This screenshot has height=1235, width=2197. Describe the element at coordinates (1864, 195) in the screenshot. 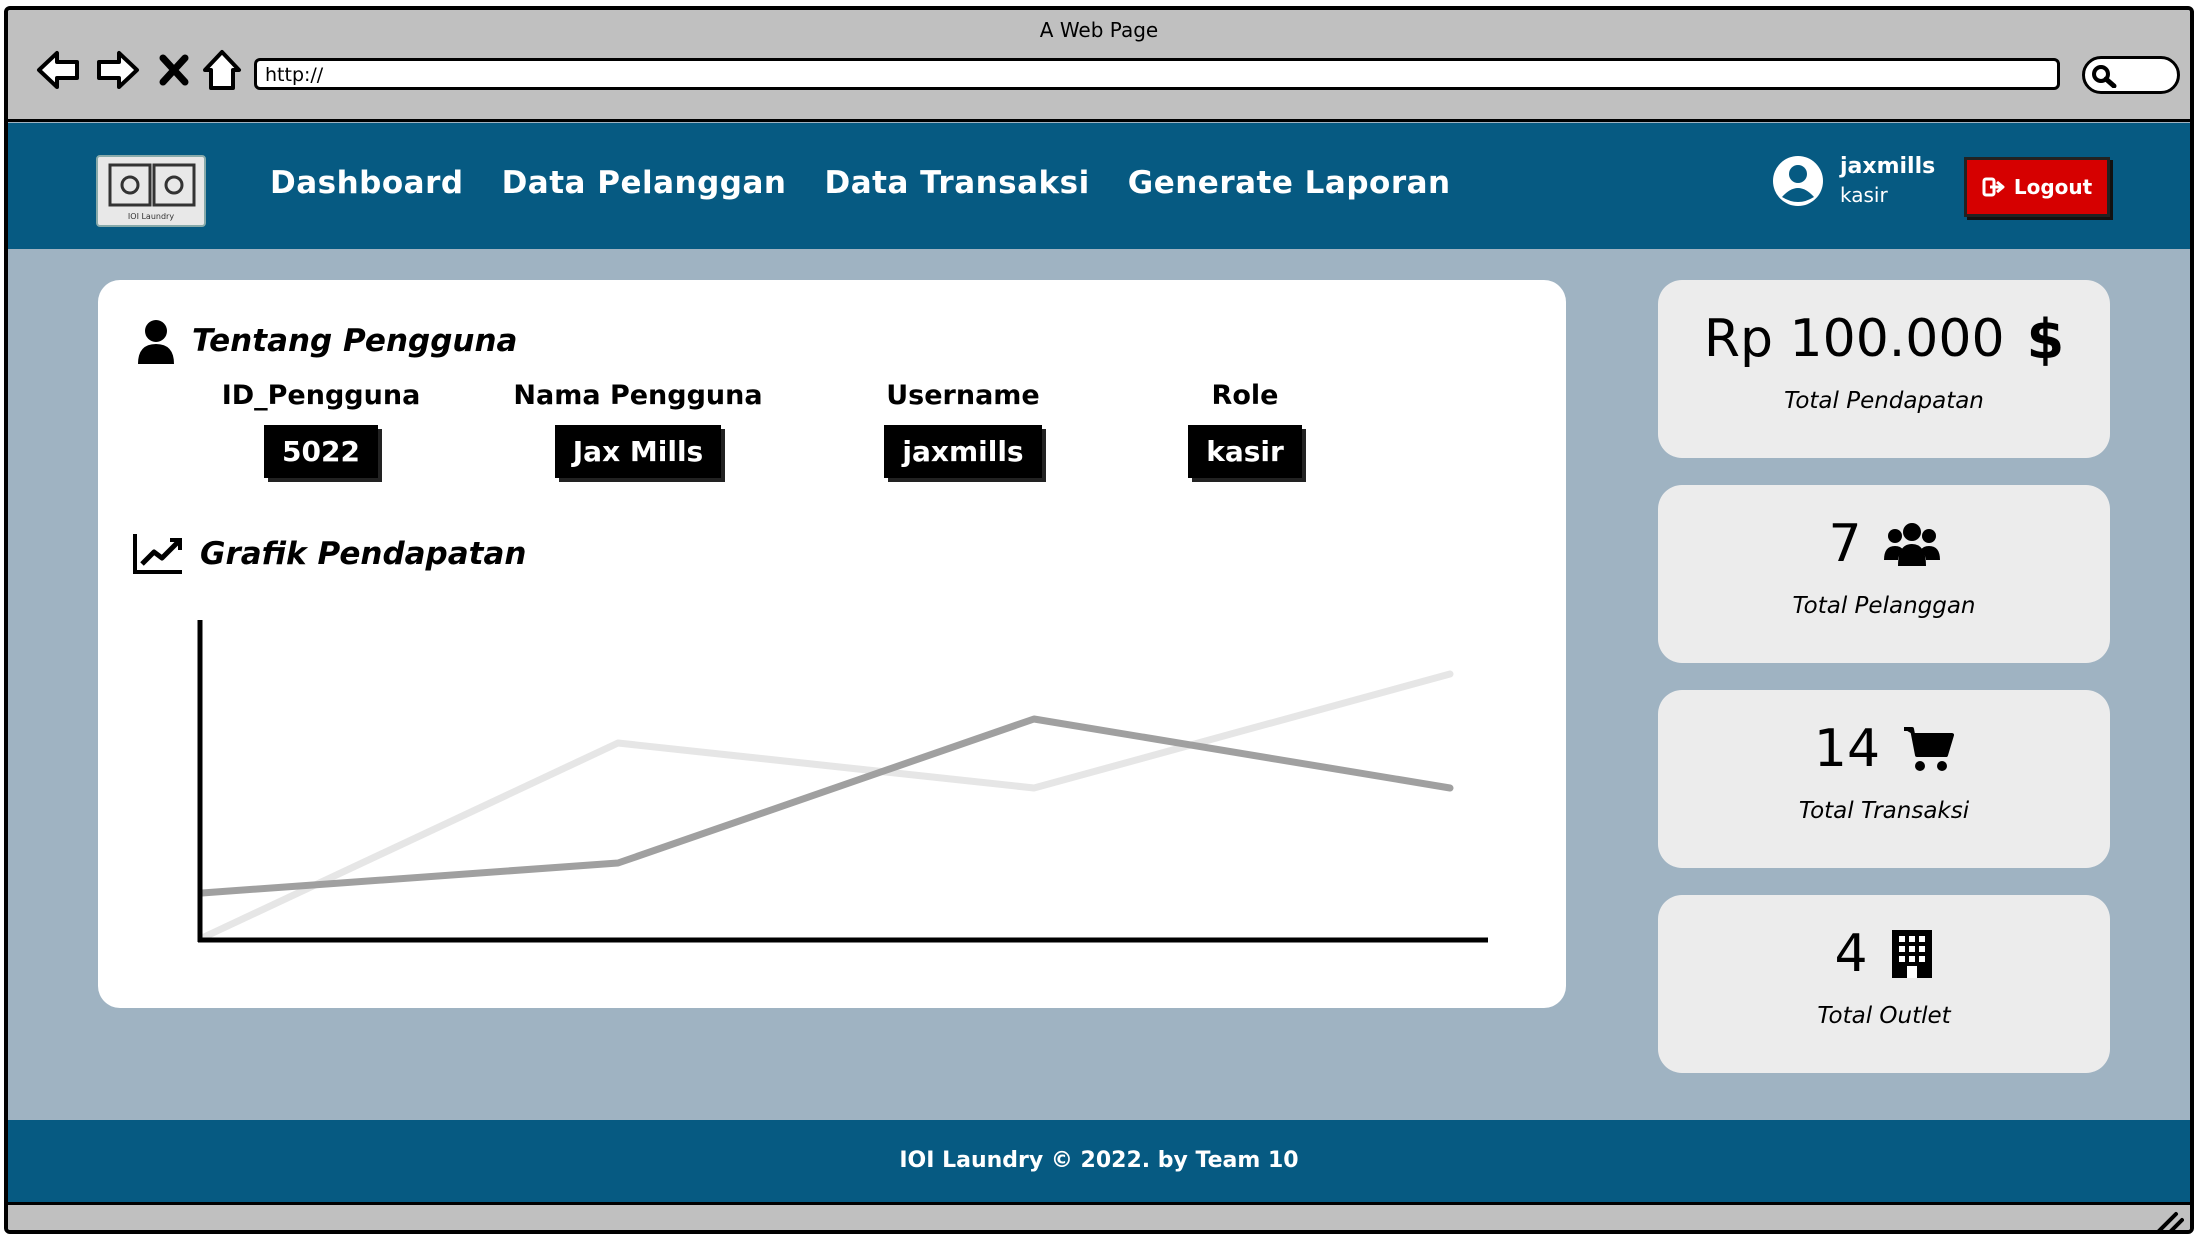

I see `user-role: kasir` at that location.